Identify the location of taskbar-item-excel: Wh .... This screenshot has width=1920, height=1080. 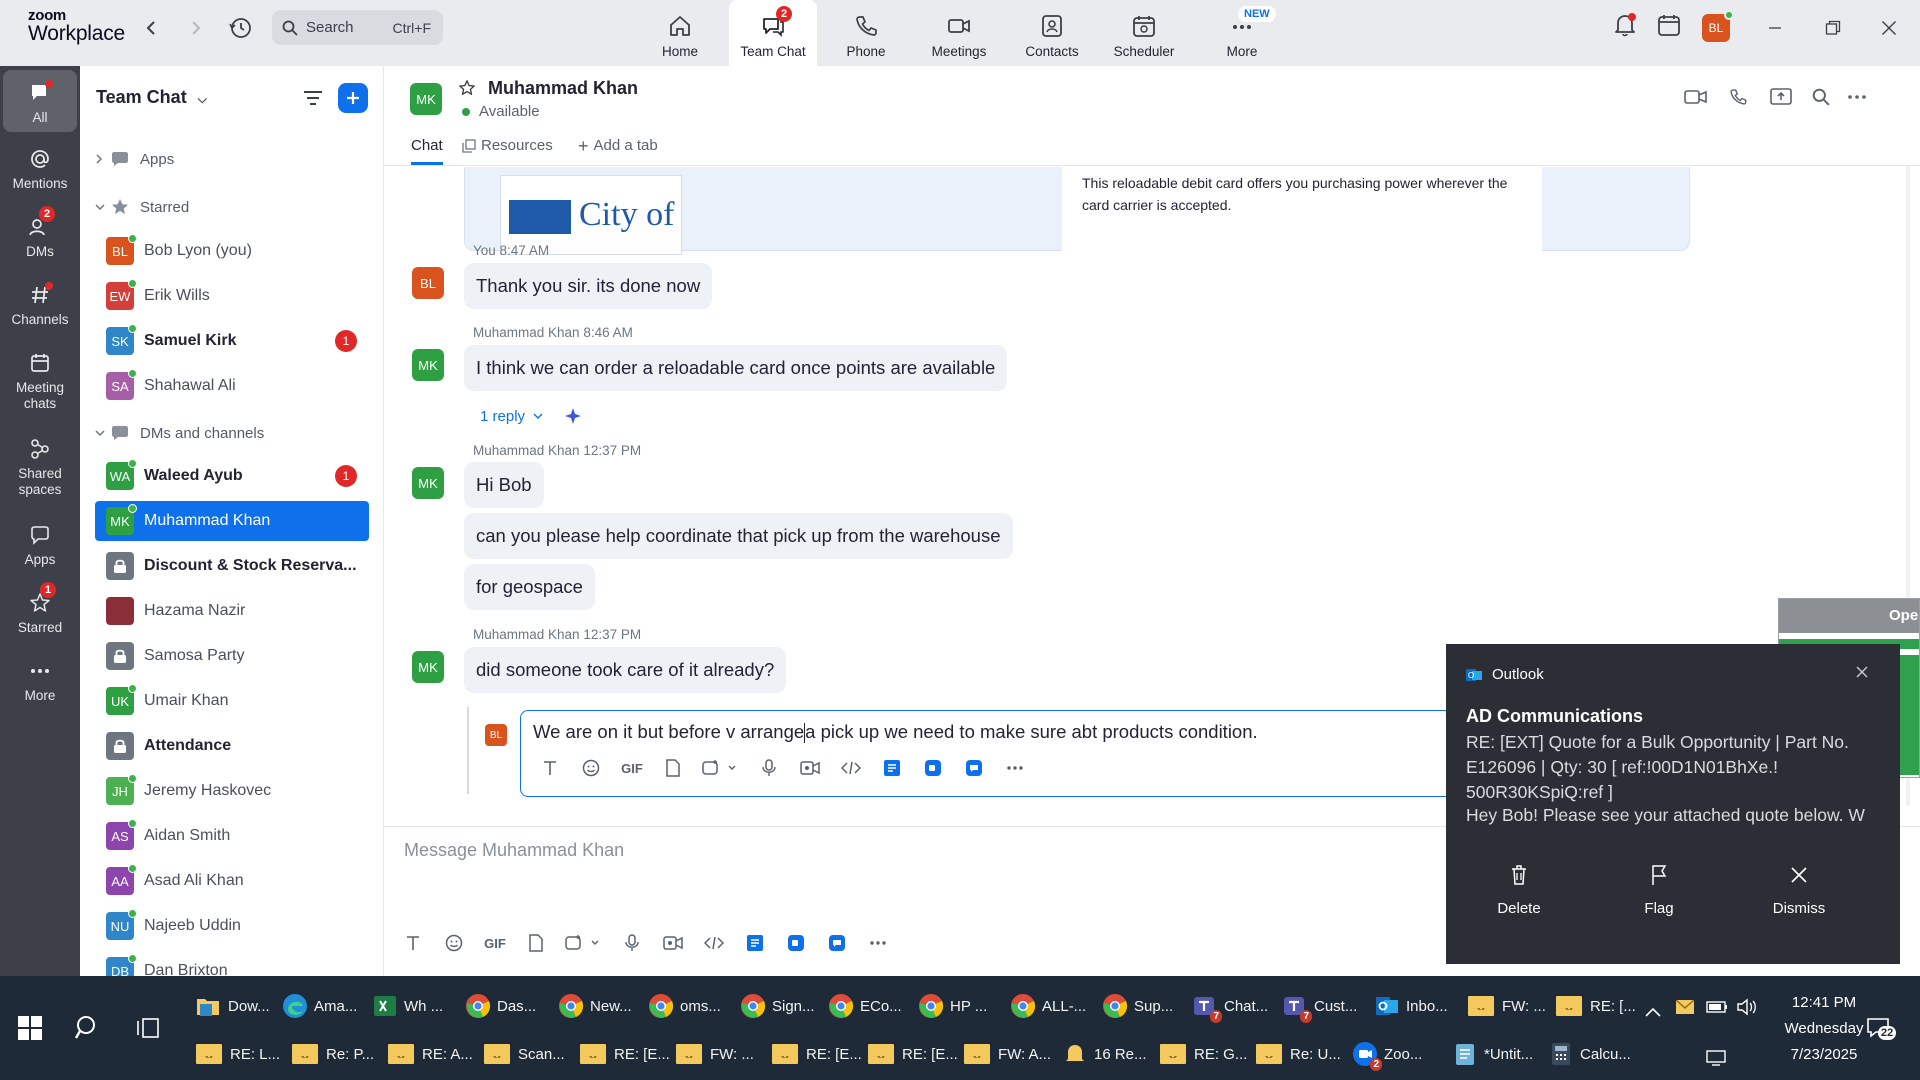
(407, 1006).